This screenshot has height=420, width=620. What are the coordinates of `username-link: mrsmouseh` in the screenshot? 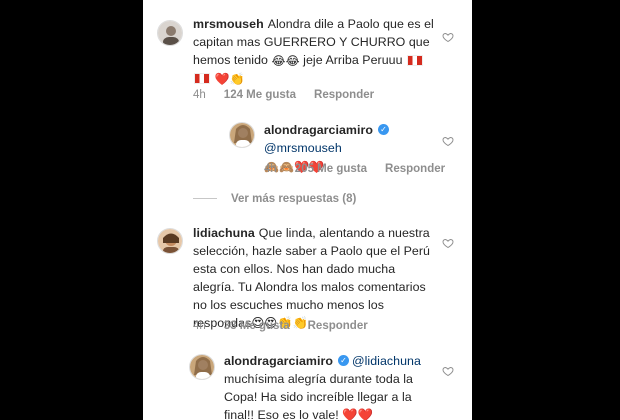 It's located at (228, 24).